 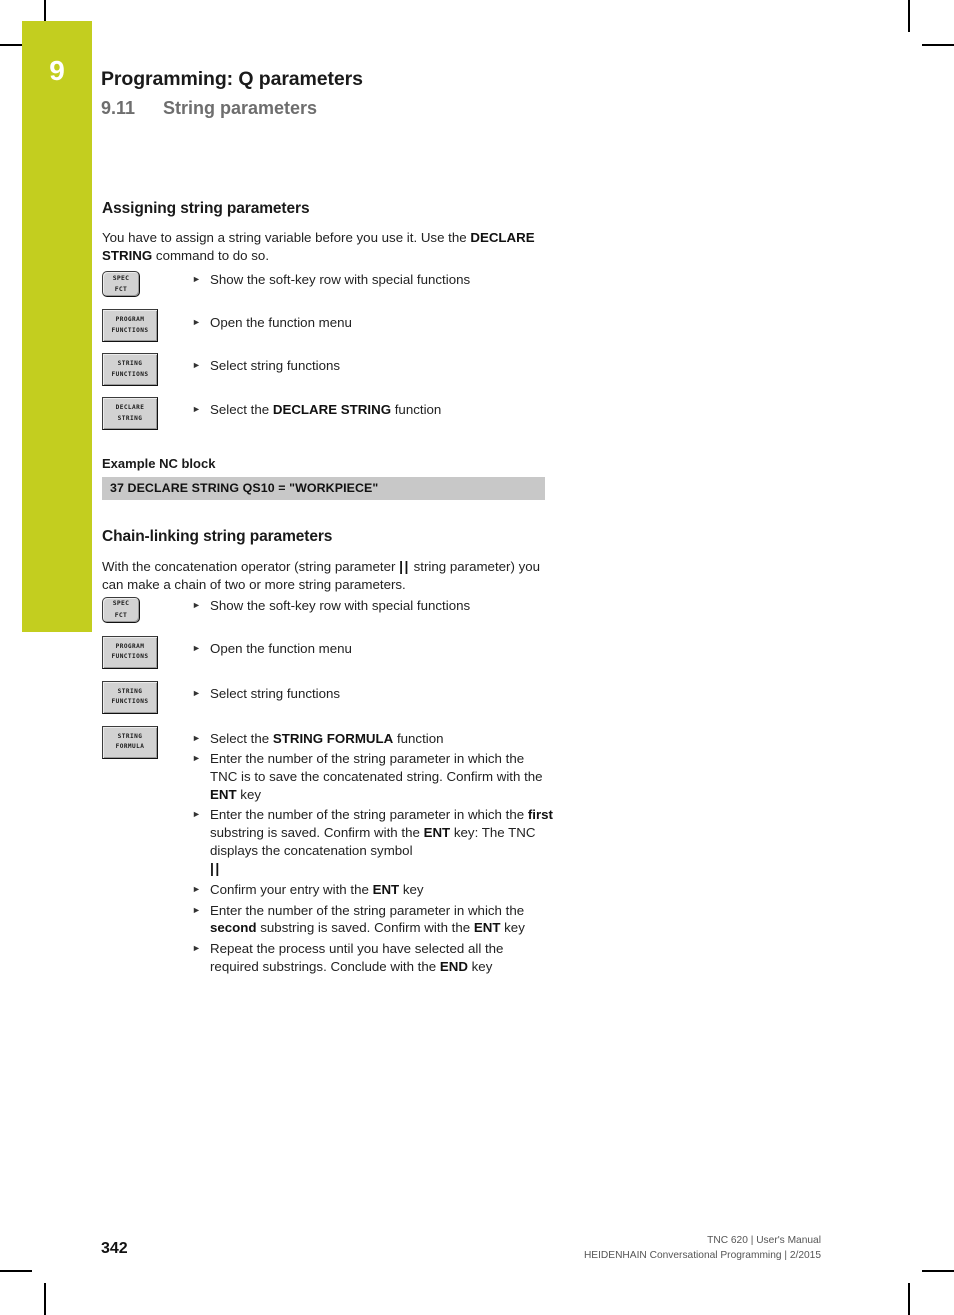 What do you see at coordinates (317, 833) in the screenshot?
I see `instruction-text-plain: substring is saved. Confirm with the` at bounding box center [317, 833].